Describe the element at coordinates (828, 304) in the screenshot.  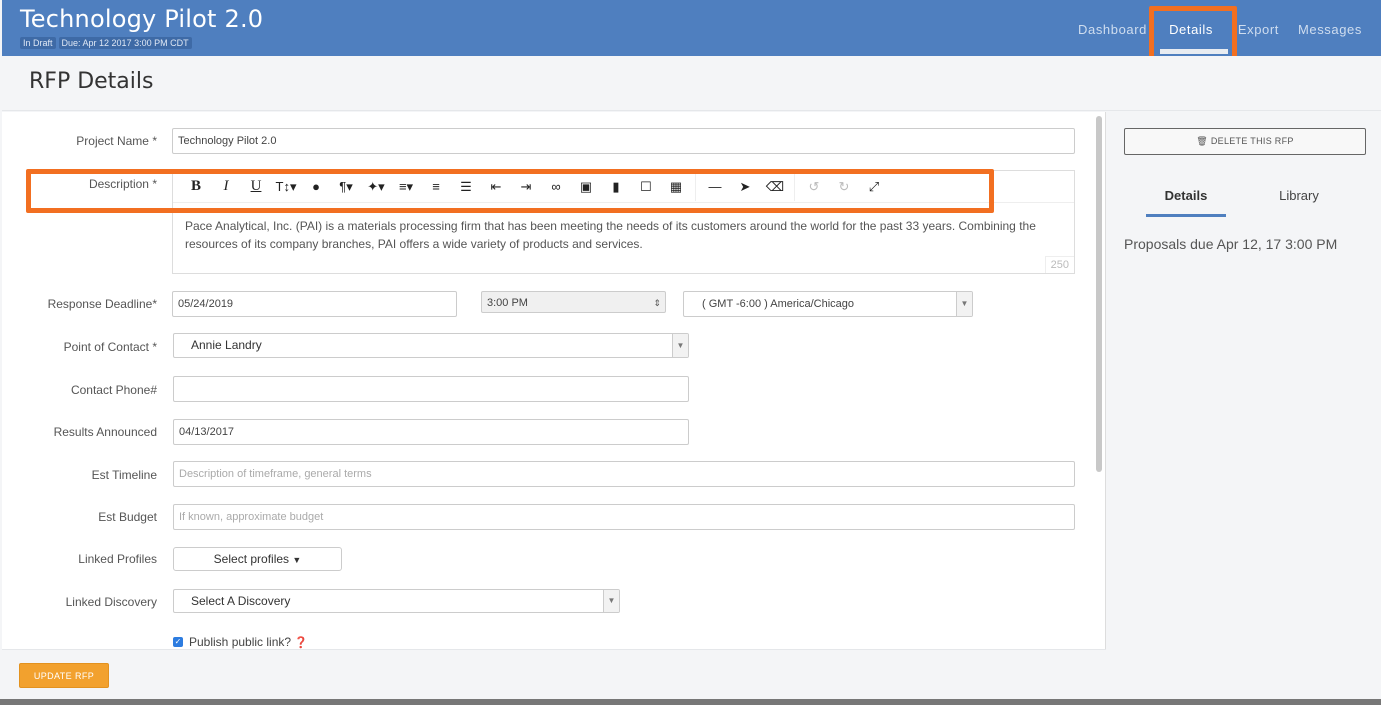
I see `timezone-select: ( GMT -6:00 ) America/Chicago ▼` at that location.